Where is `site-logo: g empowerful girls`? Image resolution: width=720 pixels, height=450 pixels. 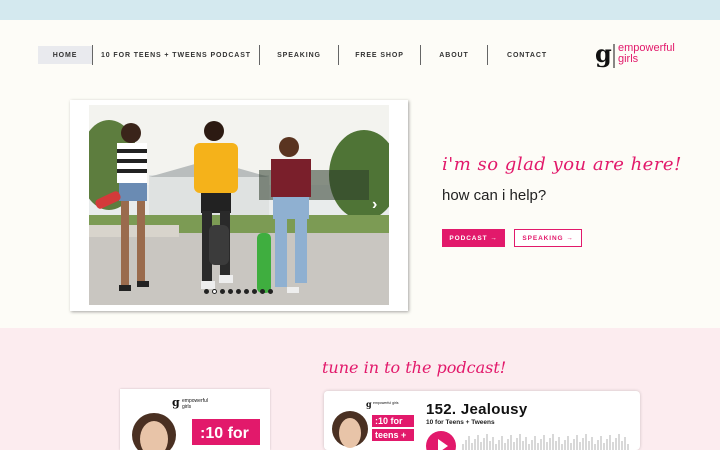 site-logo: g empowerful girls is located at coordinates (644, 56).